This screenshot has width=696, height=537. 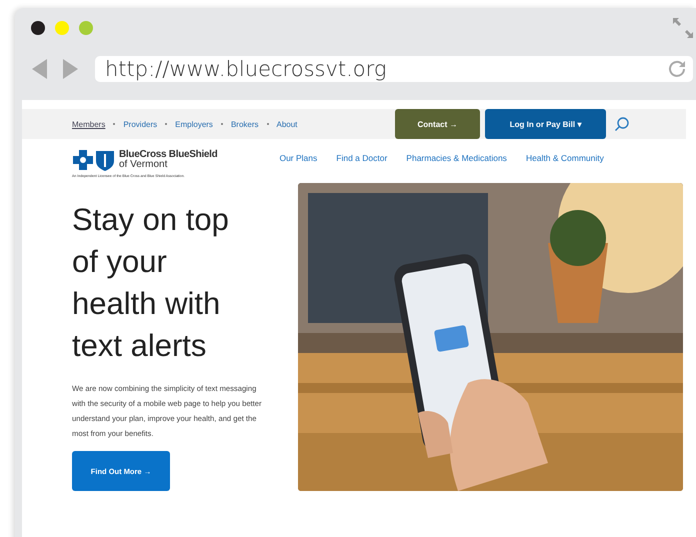 I want to click on main-nav-link: Health & Community, so click(x=565, y=158).